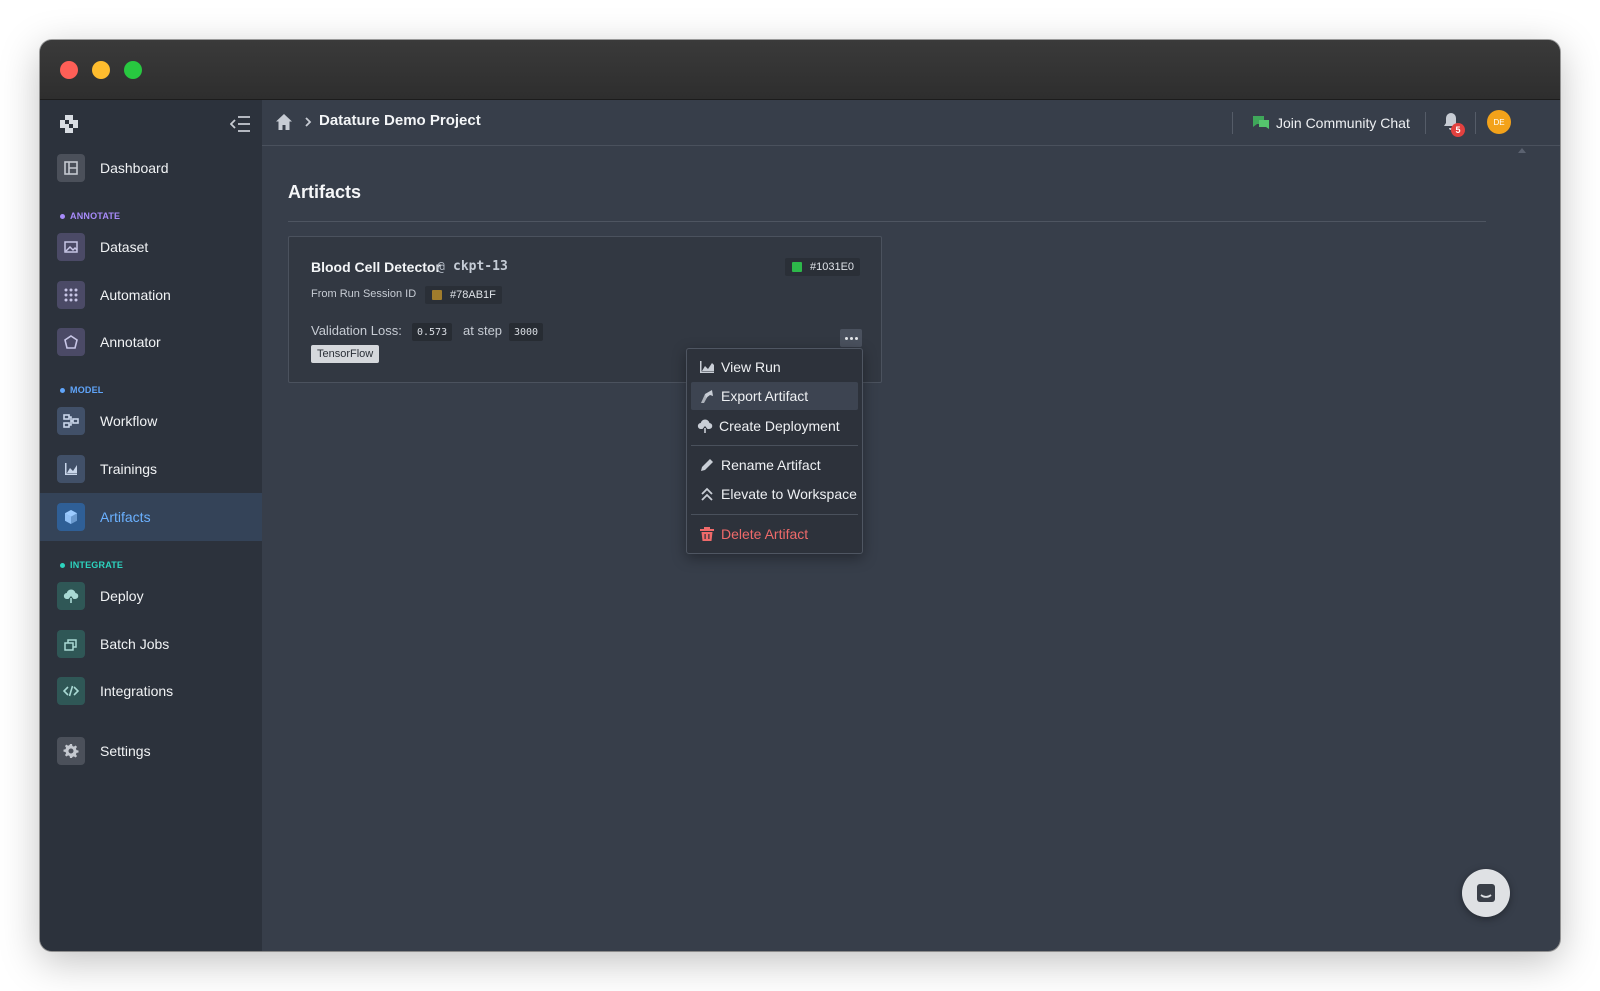 This screenshot has height=991, width=1600. Describe the element at coordinates (284, 122) in the screenshot. I see `home-icon` at that location.